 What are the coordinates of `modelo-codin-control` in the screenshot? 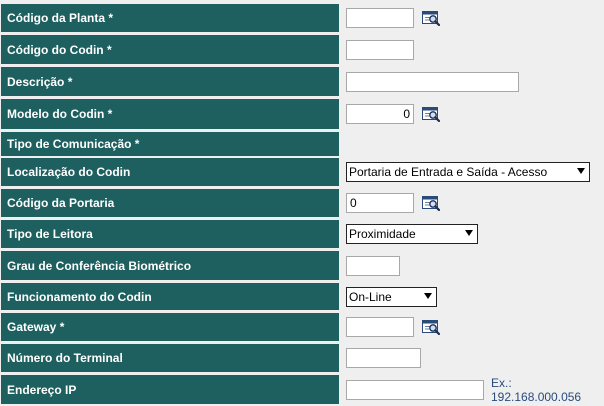 It's located at (393, 114).